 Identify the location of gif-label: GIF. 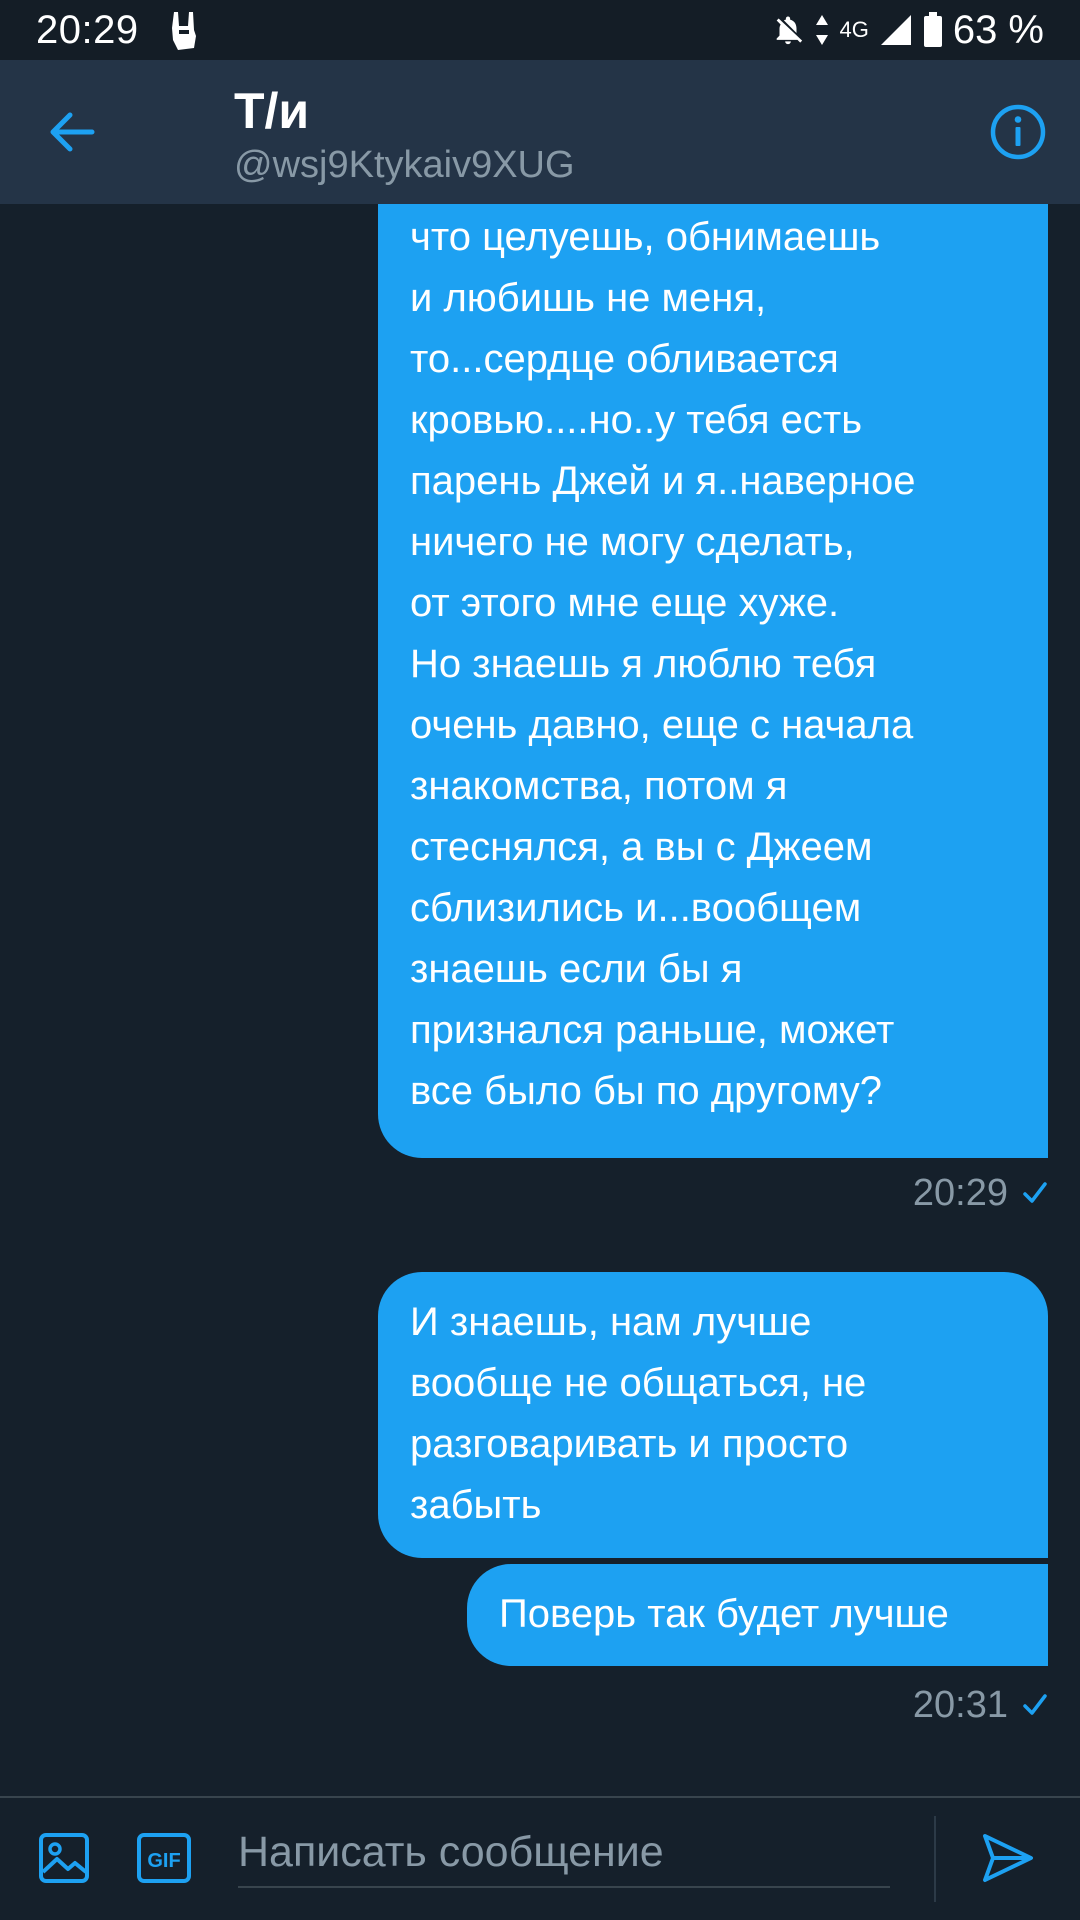
(163, 1861).